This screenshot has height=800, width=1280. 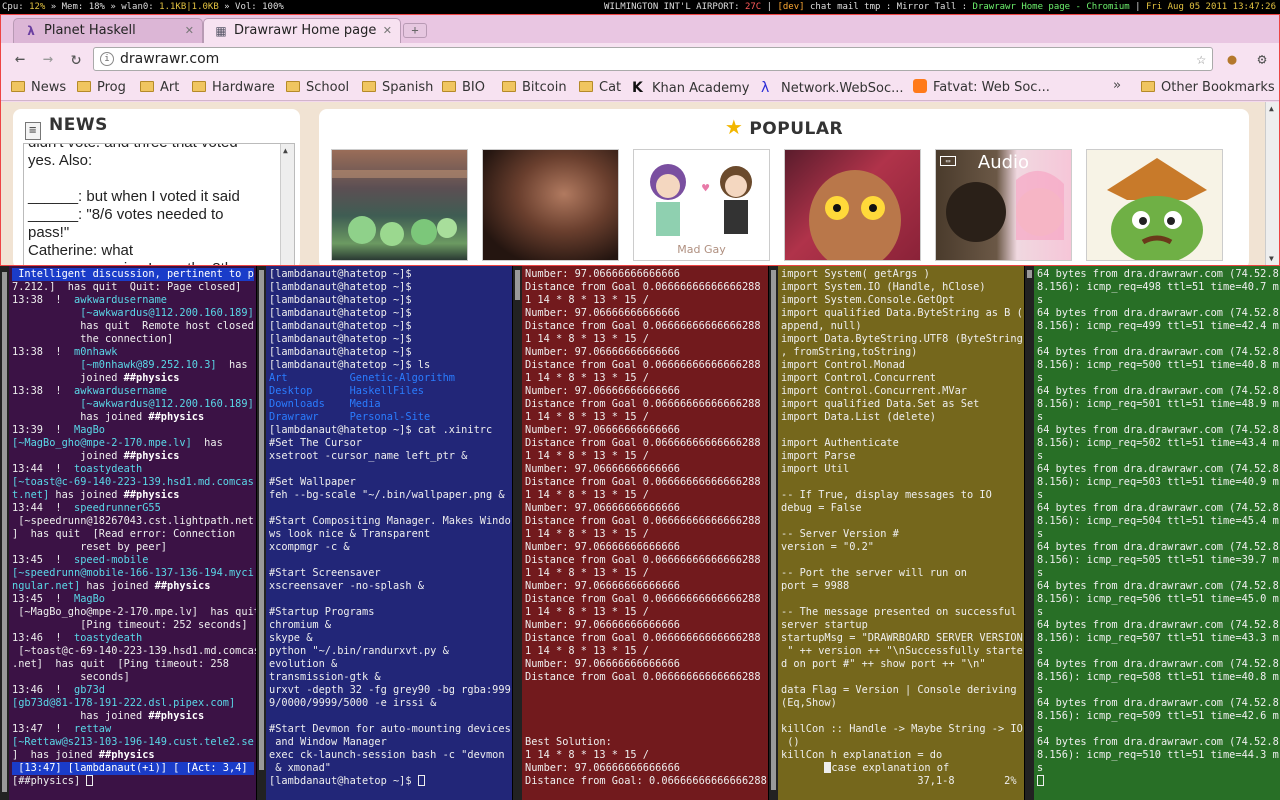 What do you see at coordinates (765, 88) in the screenshot?
I see `haskell-lambda-icon: λ` at bounding box center [765, 88].